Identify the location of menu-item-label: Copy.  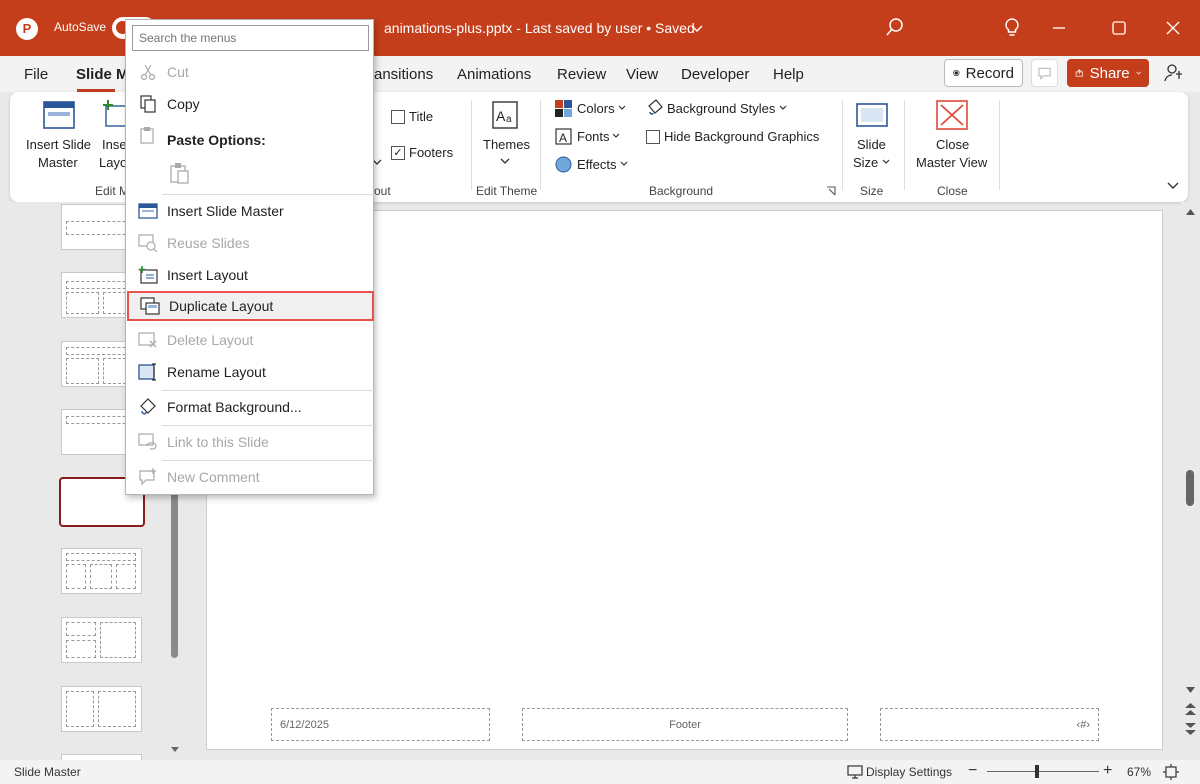
(183, 104).